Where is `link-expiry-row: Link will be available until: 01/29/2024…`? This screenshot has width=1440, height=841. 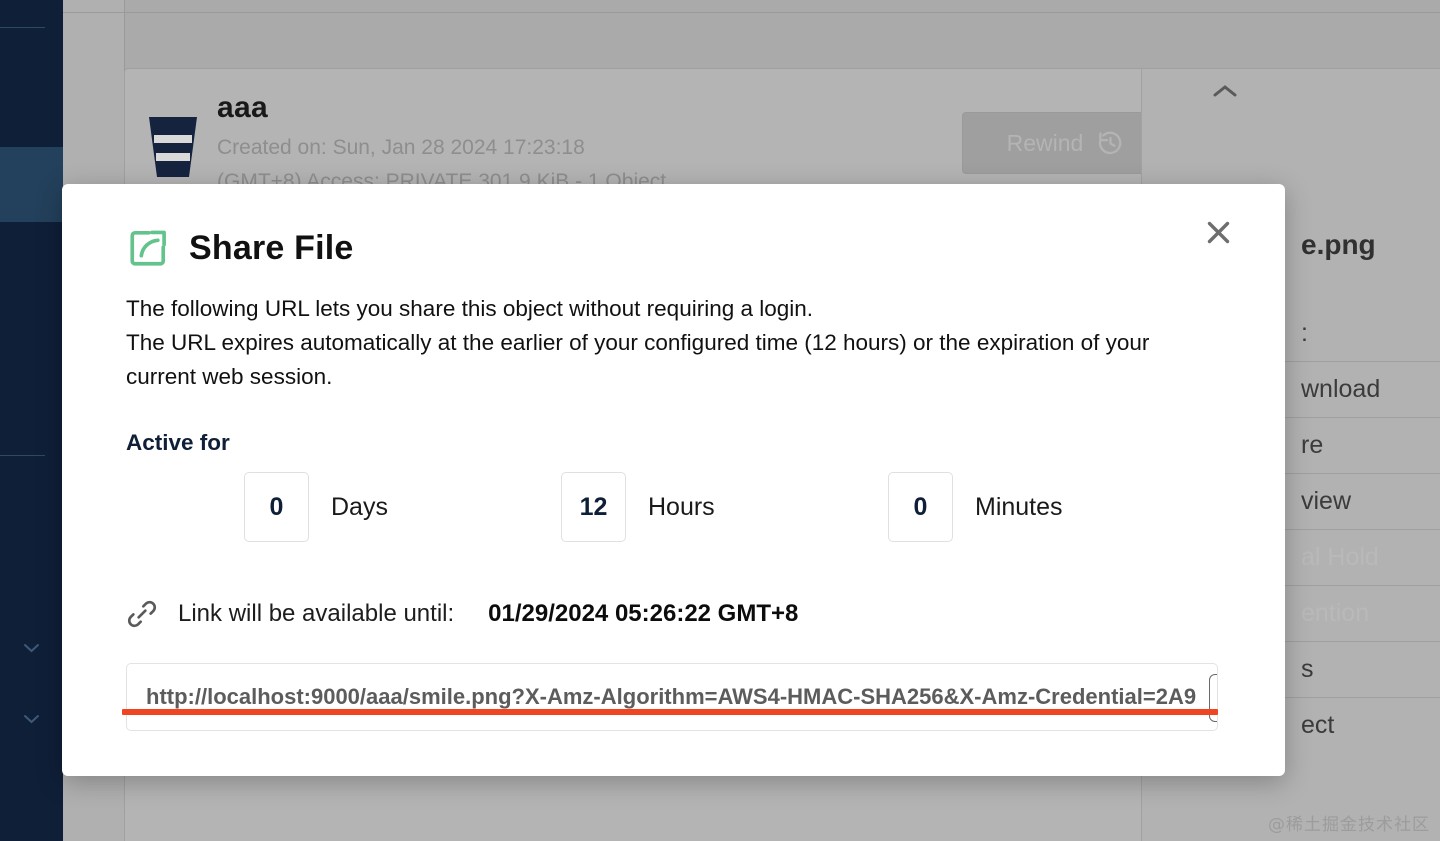
link-expiry-row: Link will be available until: 01/29/2024… is located at coordinates (462, 614).